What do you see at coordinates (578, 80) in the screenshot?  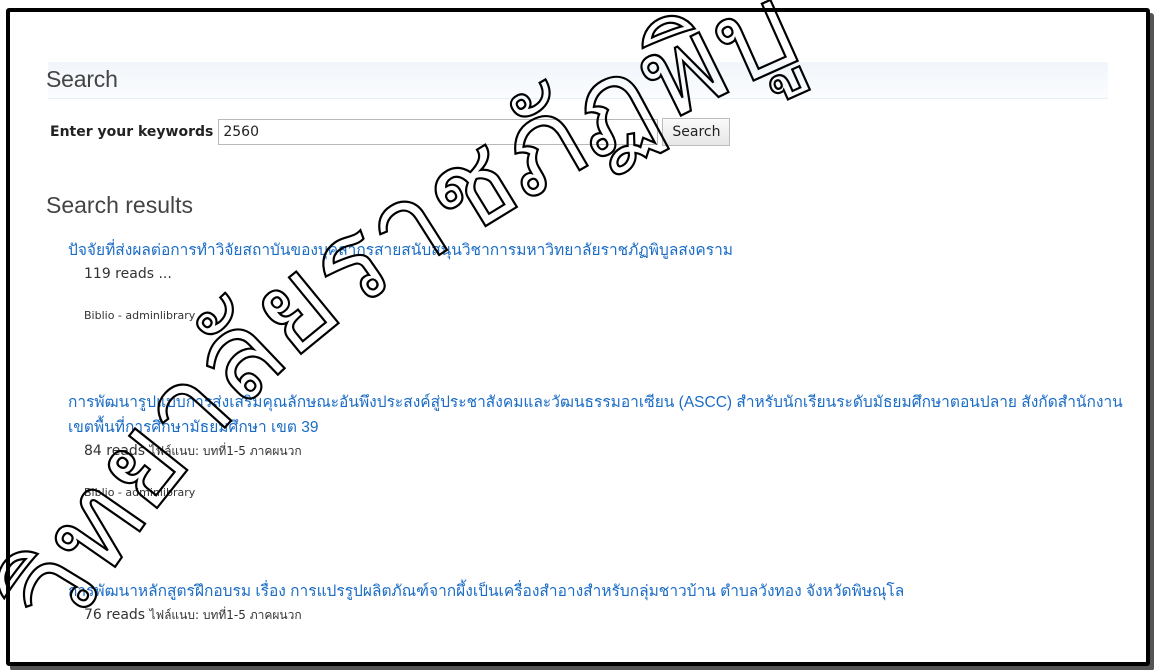 I see `search-header-bar` at bounding box center [578, 80].